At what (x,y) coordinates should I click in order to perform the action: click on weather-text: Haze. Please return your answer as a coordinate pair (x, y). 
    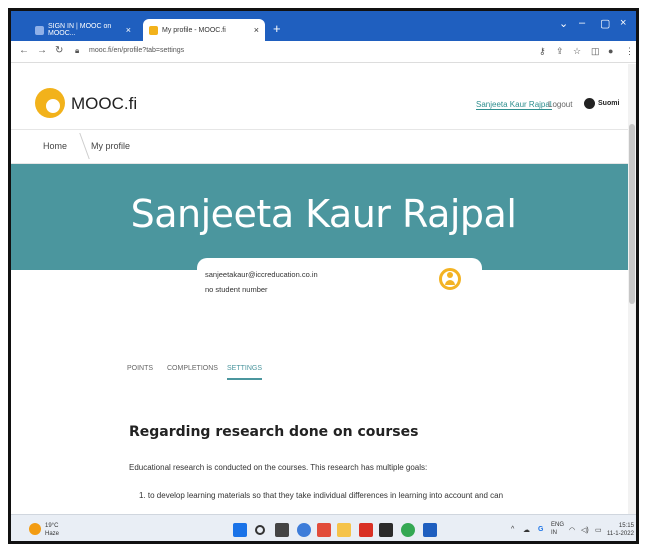
    Looking at the image, I should click on (52, 534).